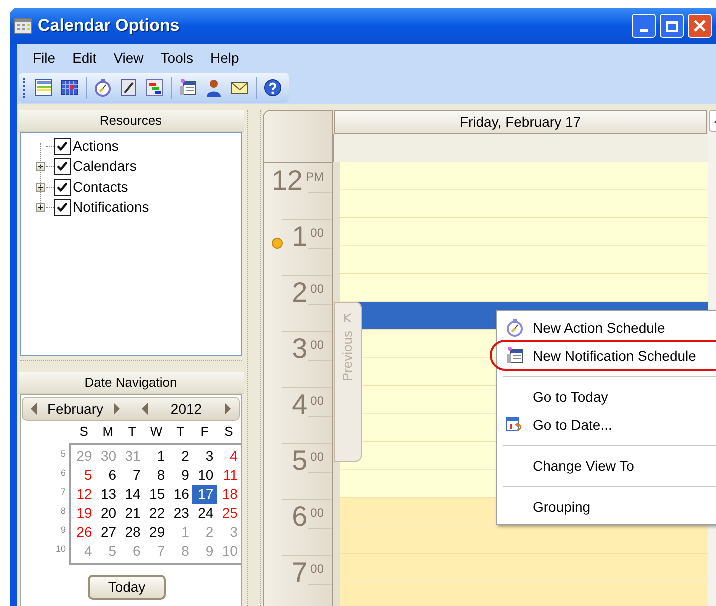 This screenshot has height=606, width=716. Describe the element at coordinates (315, 177) in the screenshot. I see `minute-label: PM` at that location.